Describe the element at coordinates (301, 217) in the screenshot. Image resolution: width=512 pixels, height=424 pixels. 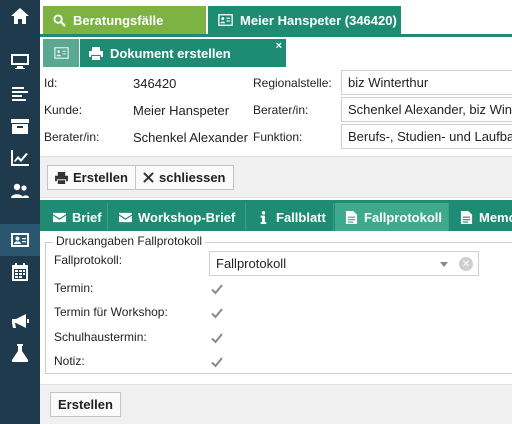
I see `tab-fallblatt-label: Fallblatt` at that location.